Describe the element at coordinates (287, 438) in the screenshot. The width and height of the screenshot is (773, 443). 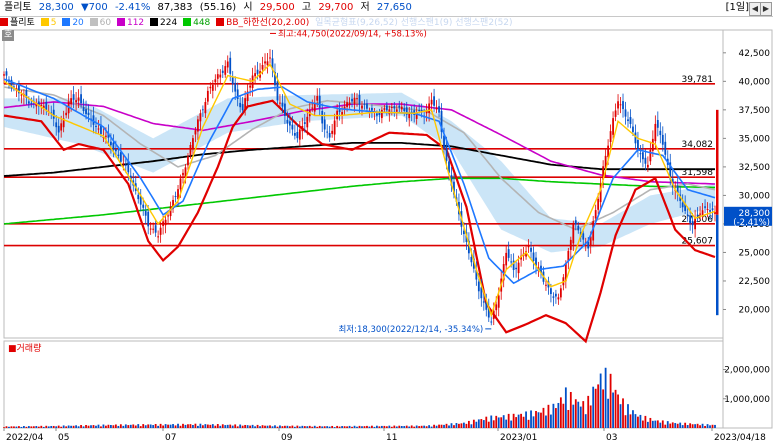
I see `x-tick-label-3: 09` at that location.